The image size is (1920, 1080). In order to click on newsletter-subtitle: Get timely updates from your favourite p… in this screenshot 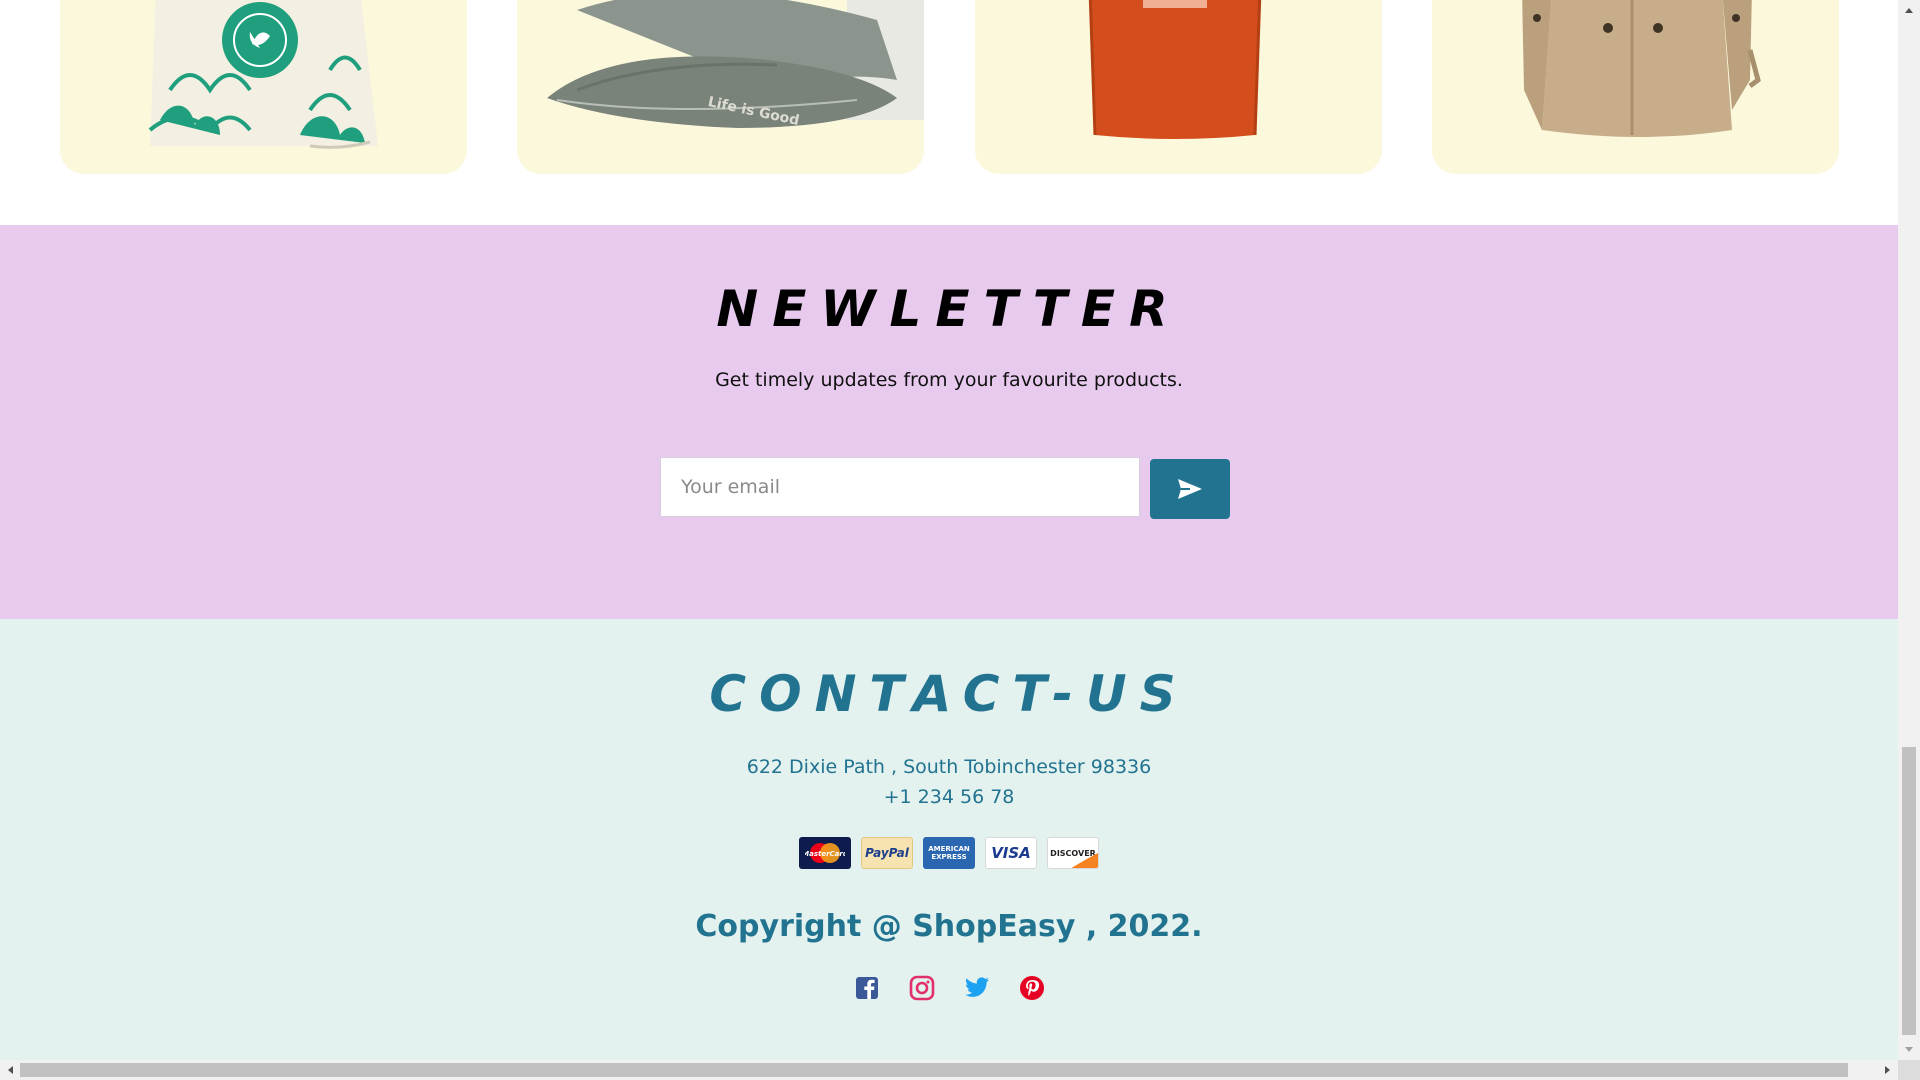, I will do `click(949, 380)`.